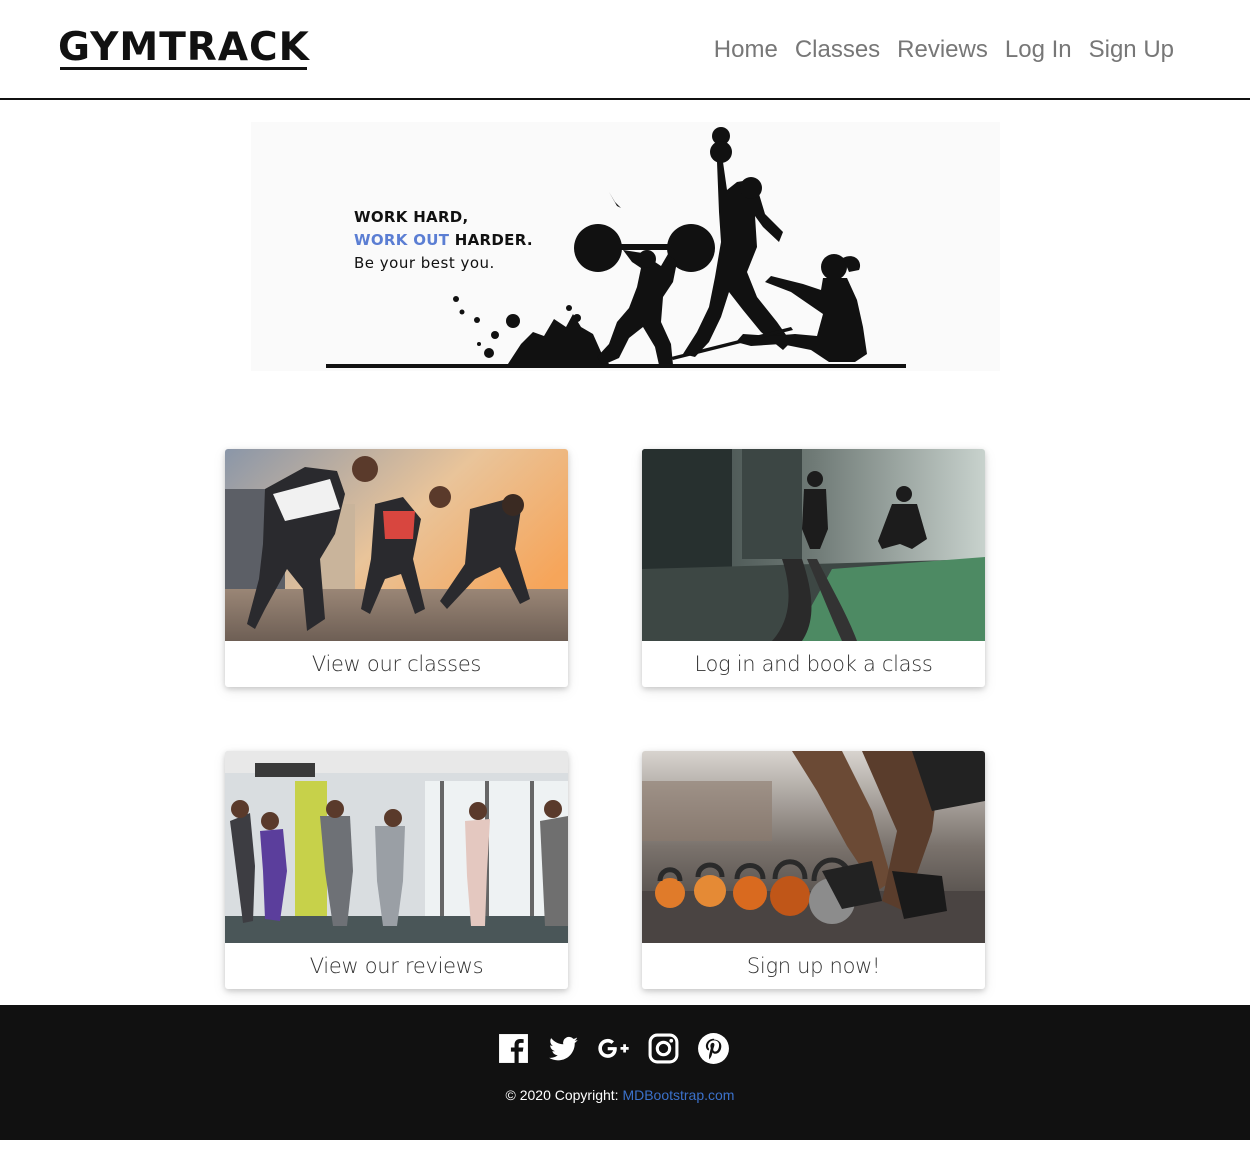 This screenshot has height=1153, width=1250. What do you see at coordinates (513, 1048) in the screenshot?
I see `facebook-icon` at bounding box center [513, 1048].